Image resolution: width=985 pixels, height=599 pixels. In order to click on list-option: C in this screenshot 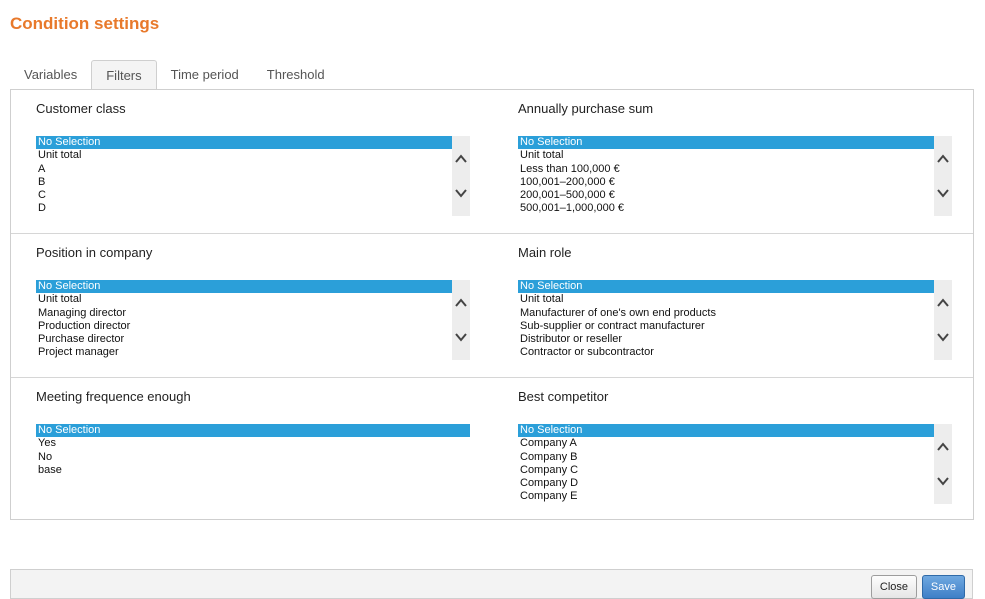, I will do `click(244, 195)`.